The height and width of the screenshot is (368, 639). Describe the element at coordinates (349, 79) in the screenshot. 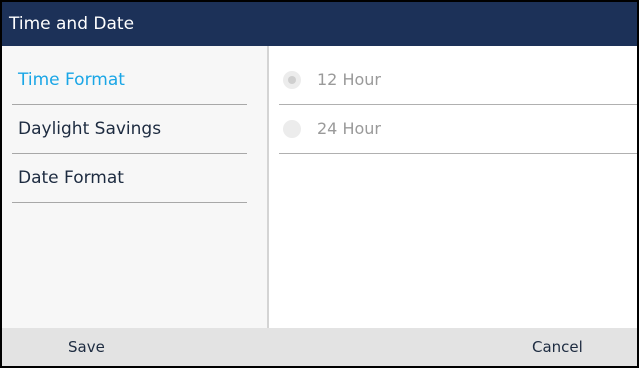

I see `option-label: 12 Hour` at that location.